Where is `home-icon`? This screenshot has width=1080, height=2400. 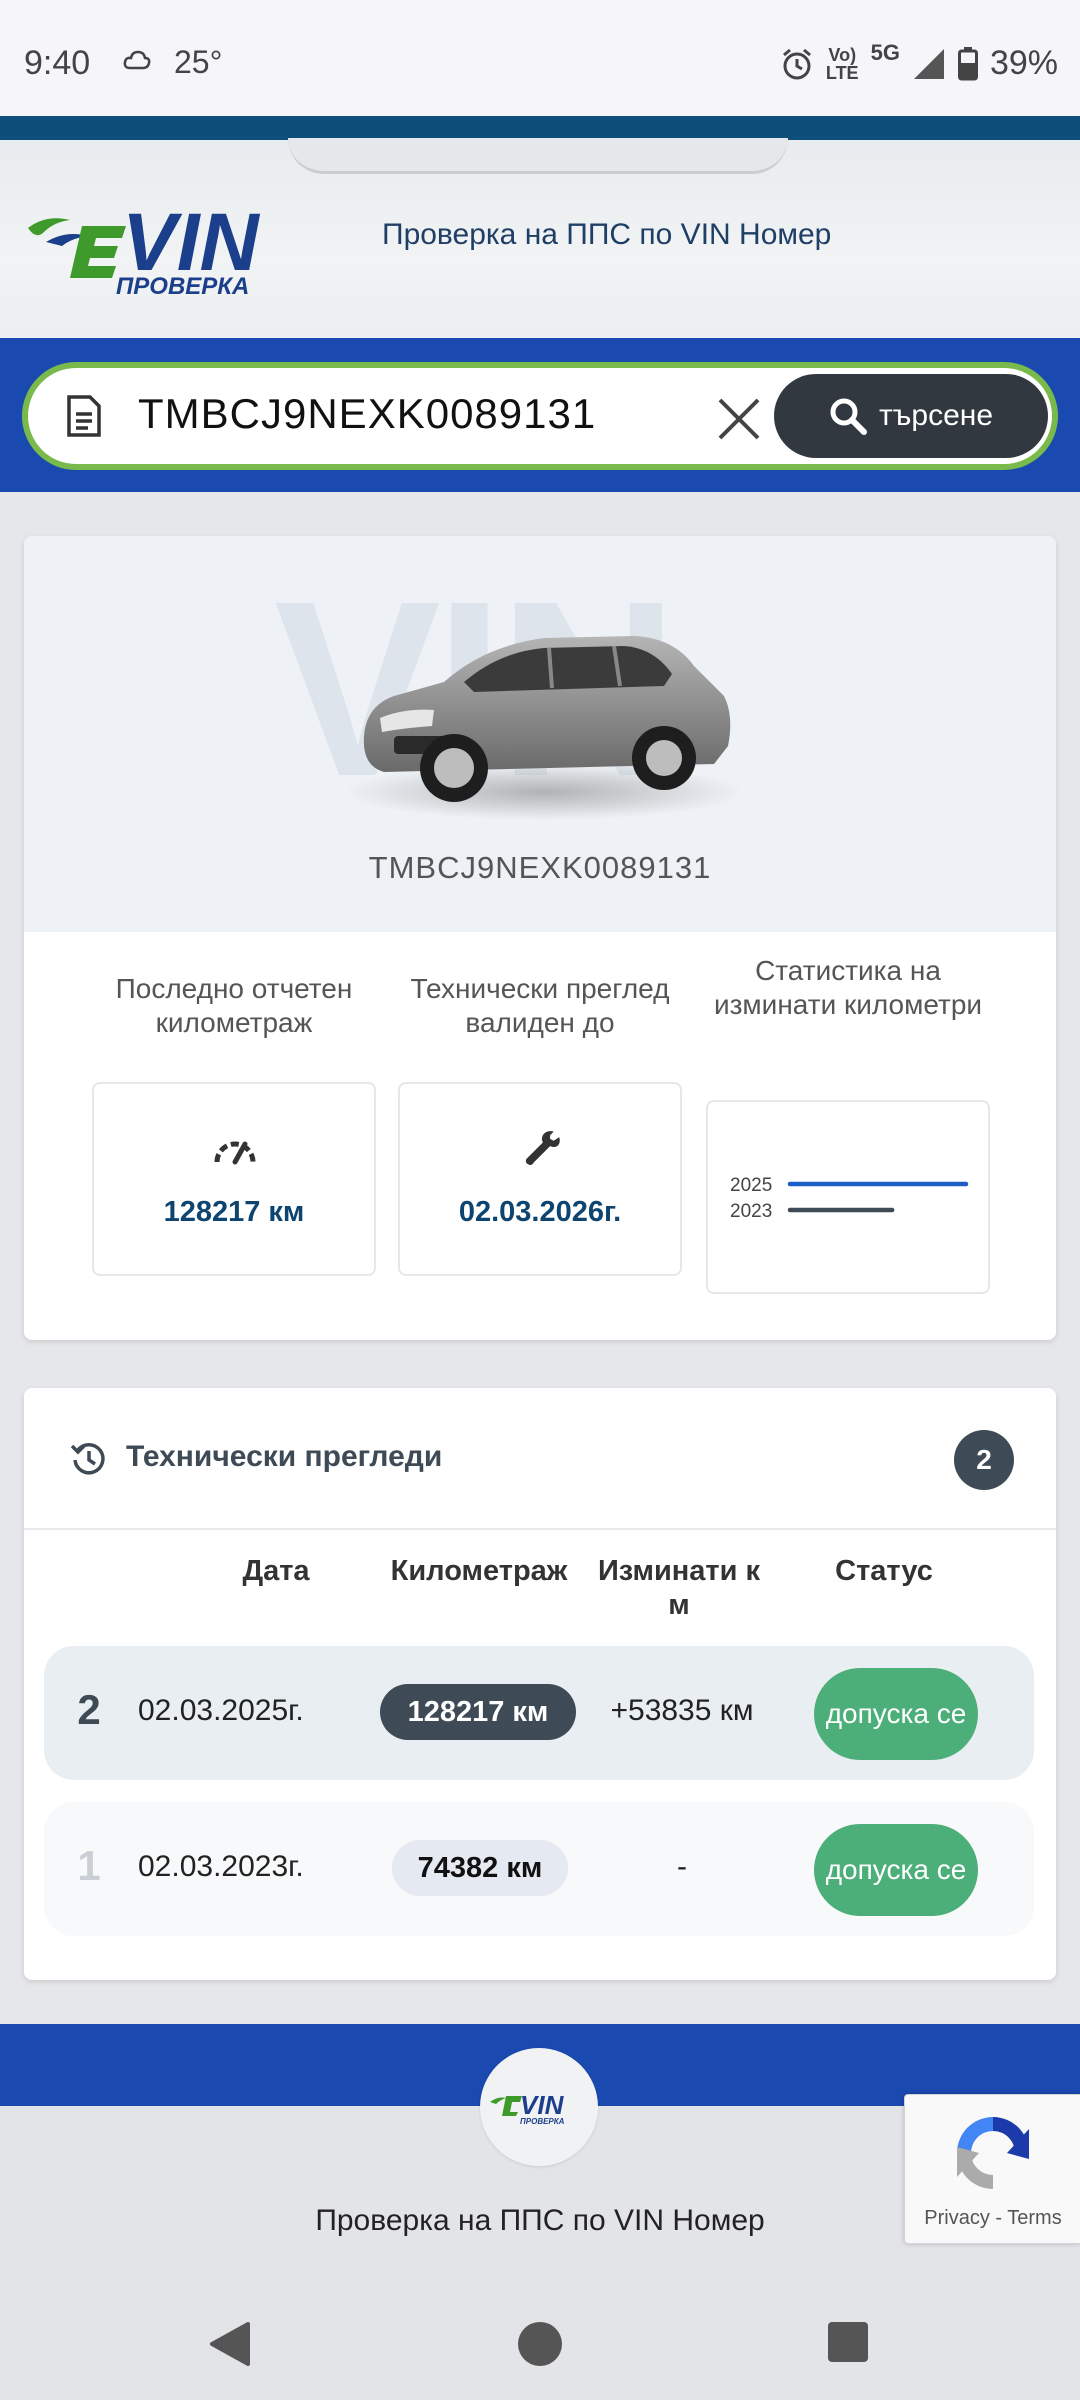 home-icon is located at coordinates (540, 2344).